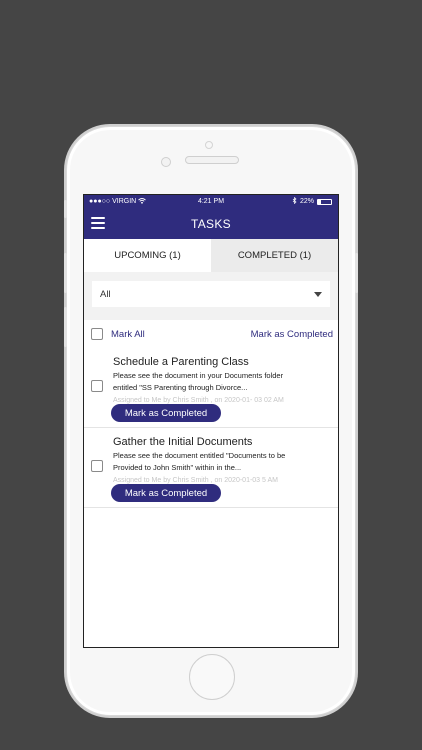 This screenshot has width=422, height=750. I want to click on battery-area: 22%, so click(312, 201).